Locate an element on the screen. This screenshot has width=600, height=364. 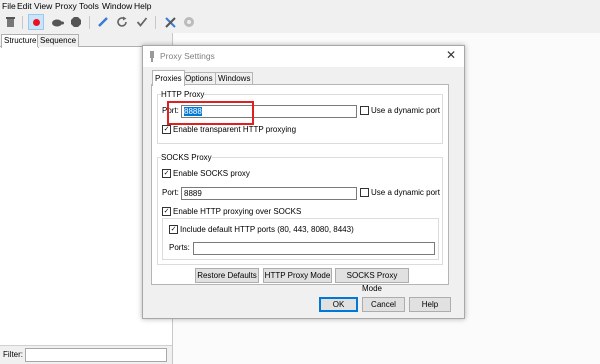
include-default-ports-checkbox: ✓ is located at coordinates (173, 229).